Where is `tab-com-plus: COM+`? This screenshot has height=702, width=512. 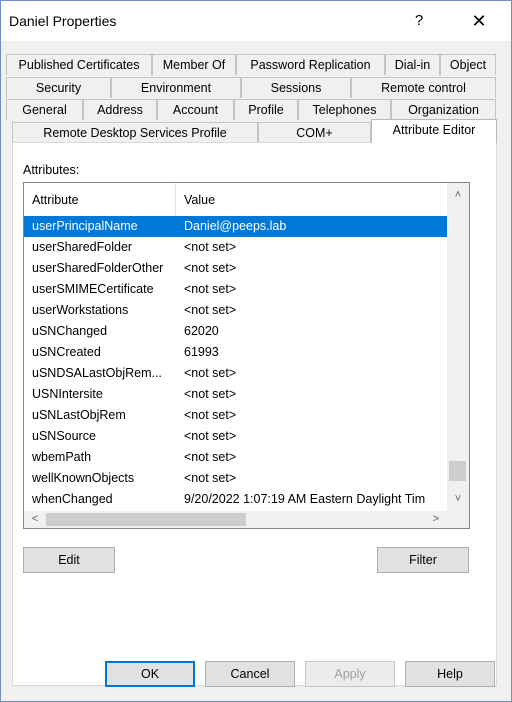
tab-com-plus: COM+ is located at coordinates (314, 132).